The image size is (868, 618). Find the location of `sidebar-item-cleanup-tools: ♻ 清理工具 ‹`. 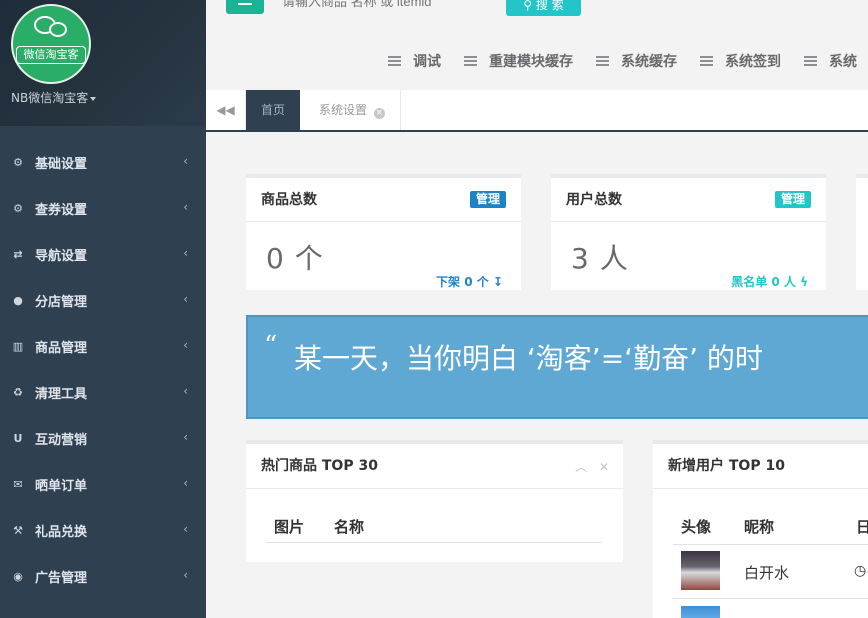

sidebar-item-cleanup-tools: ♻ 清理工具 ‹ is located at coordinates (103, 392).